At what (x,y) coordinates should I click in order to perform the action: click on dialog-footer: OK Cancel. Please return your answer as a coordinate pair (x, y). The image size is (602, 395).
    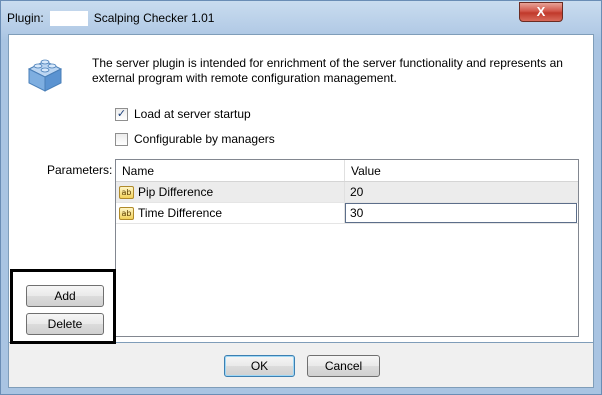
    Looking at the image, I should click on (301, 365).